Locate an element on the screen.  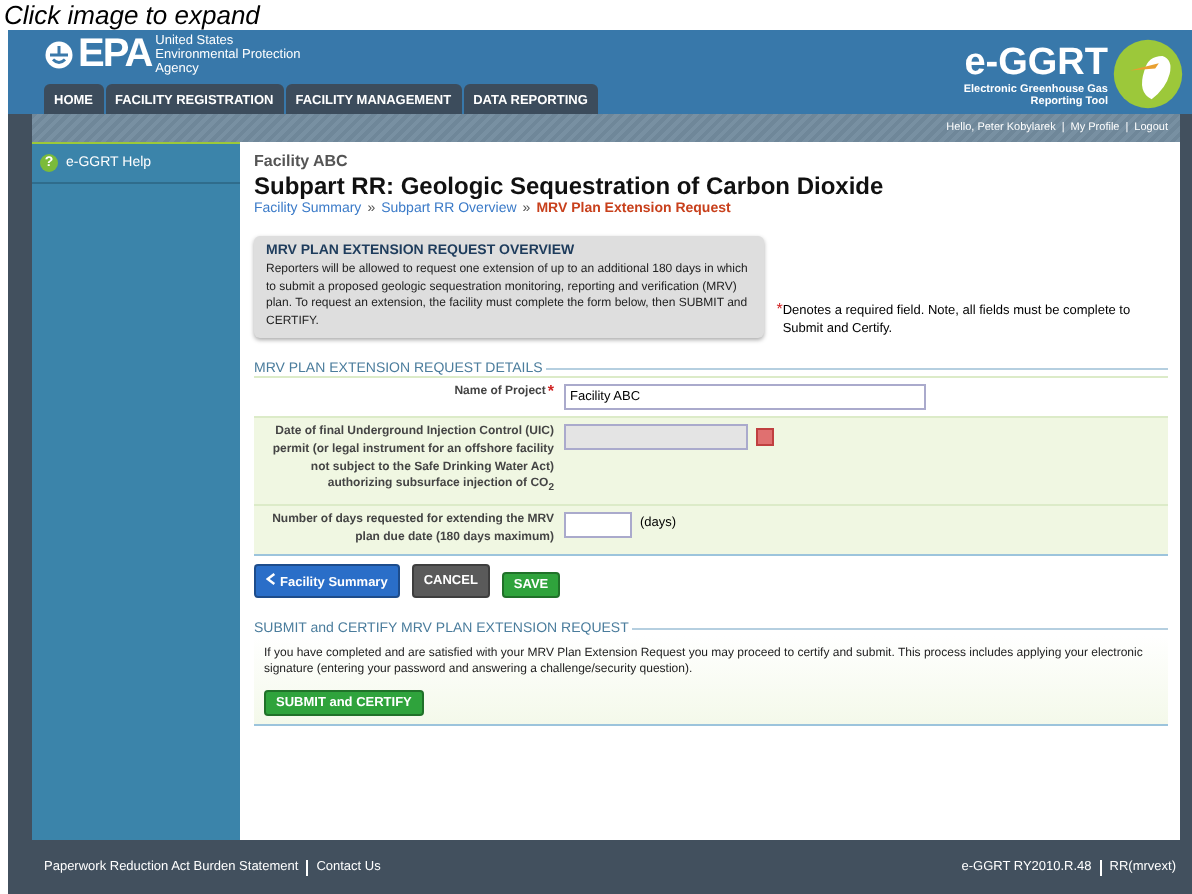
facility-name: Facility ABC is located at coordinates (302, 162).